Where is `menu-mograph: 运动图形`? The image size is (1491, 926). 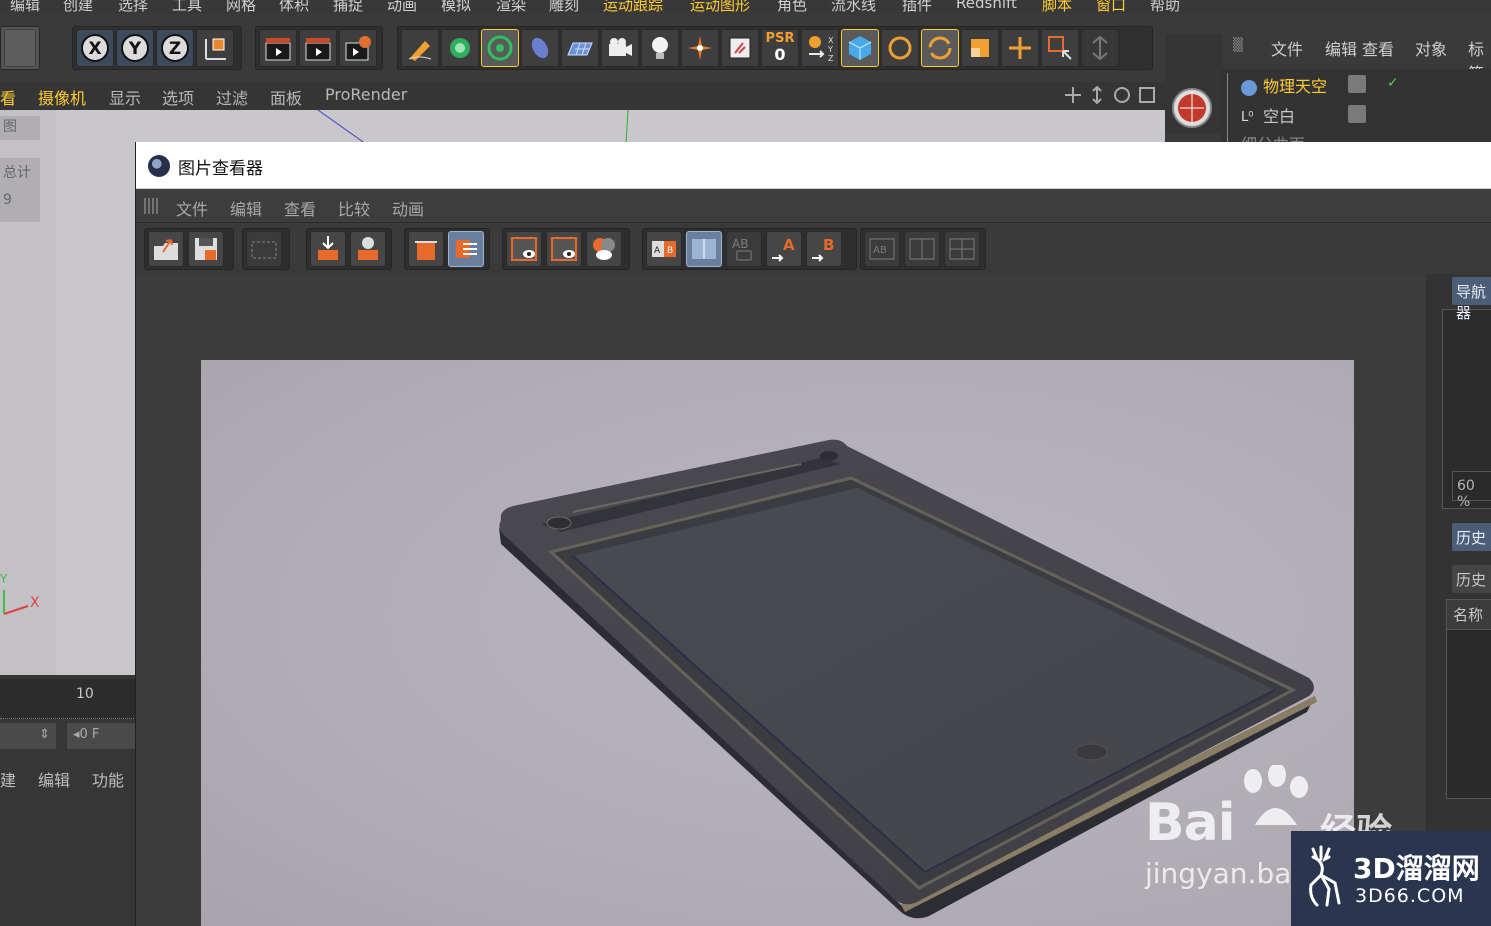 menu-mograph: 运动图形 is located at coordinates (720, 7).